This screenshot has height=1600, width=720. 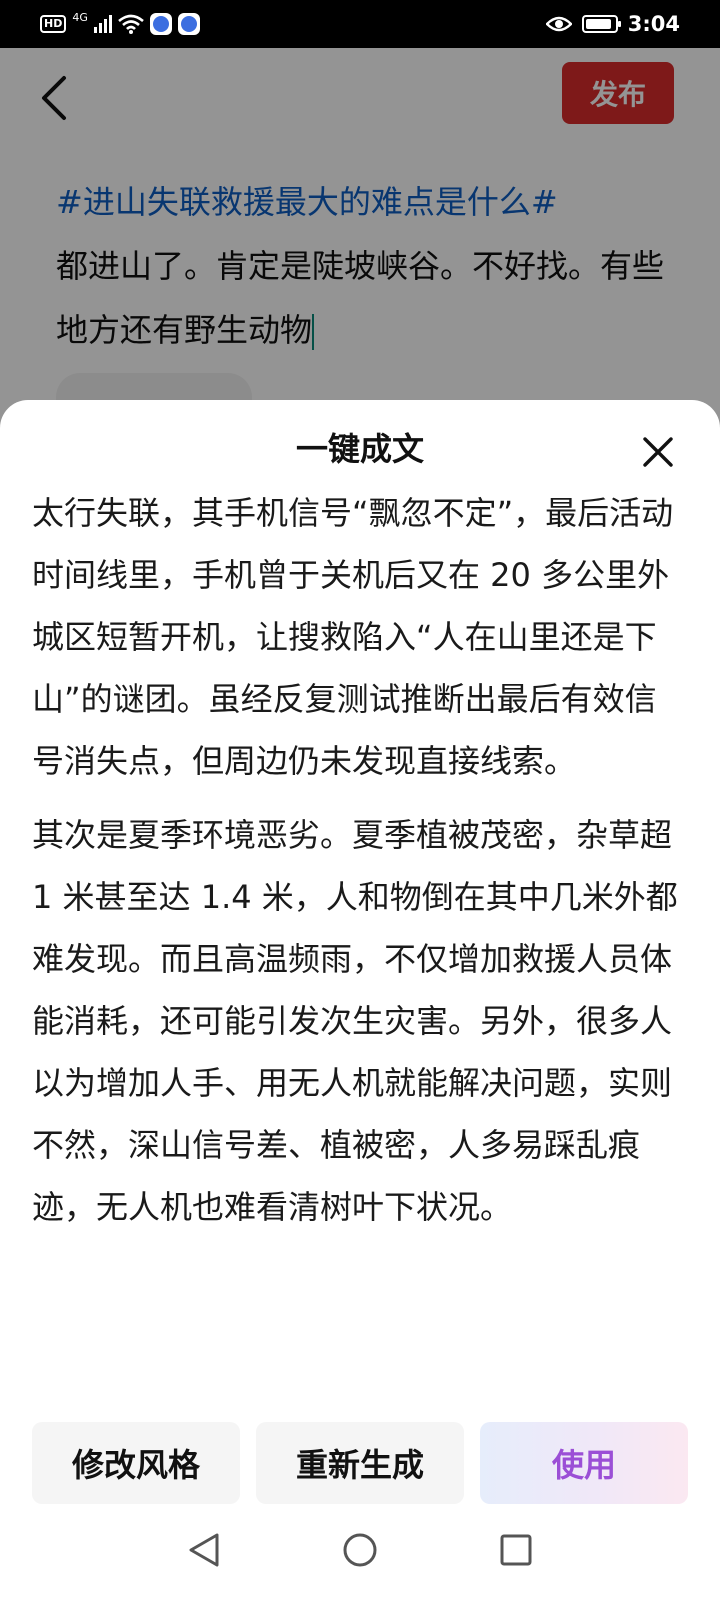 I want to click on close-button, so click(x=658, y=452).